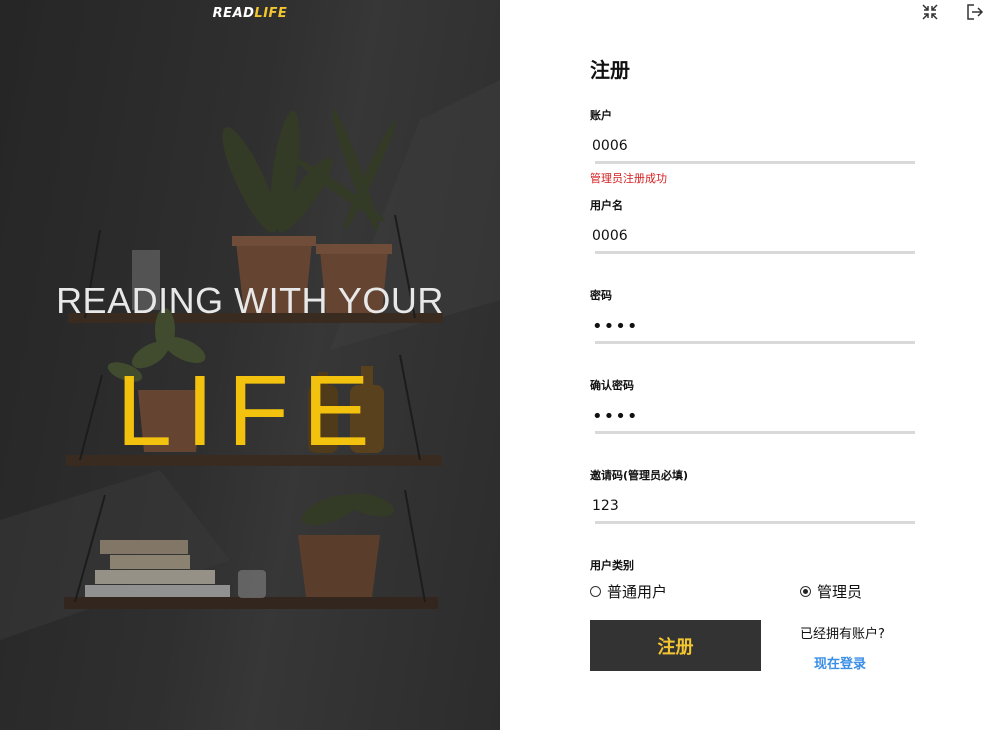 The width and height of the screenshot is (1000, 730). I want to click on hero-tagline: READING WITH YOUR, so click(250, 300).